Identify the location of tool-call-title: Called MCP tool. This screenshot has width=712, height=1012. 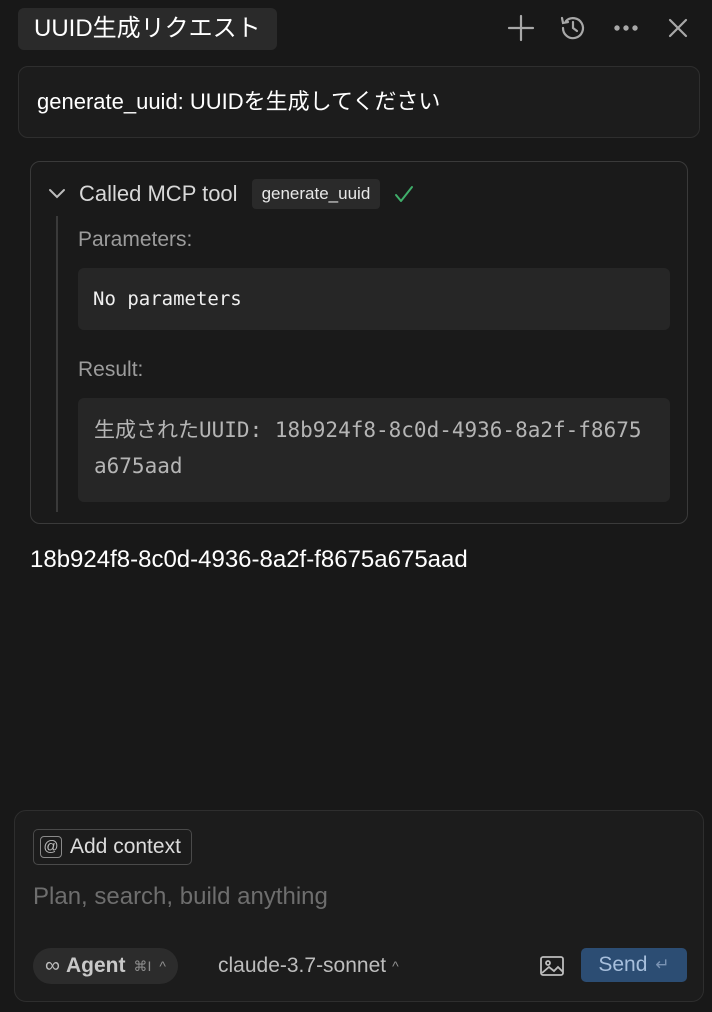
(158, 193).